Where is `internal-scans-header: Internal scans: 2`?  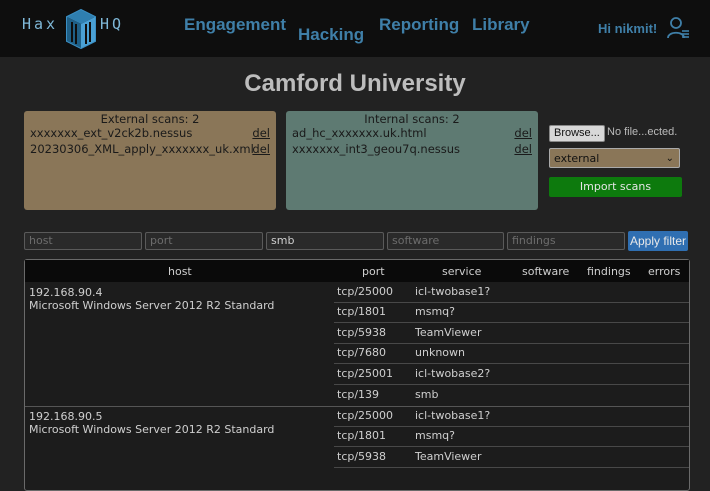 internal-scans-header: Internal scans: 2 is located at coordinates (412, 119).